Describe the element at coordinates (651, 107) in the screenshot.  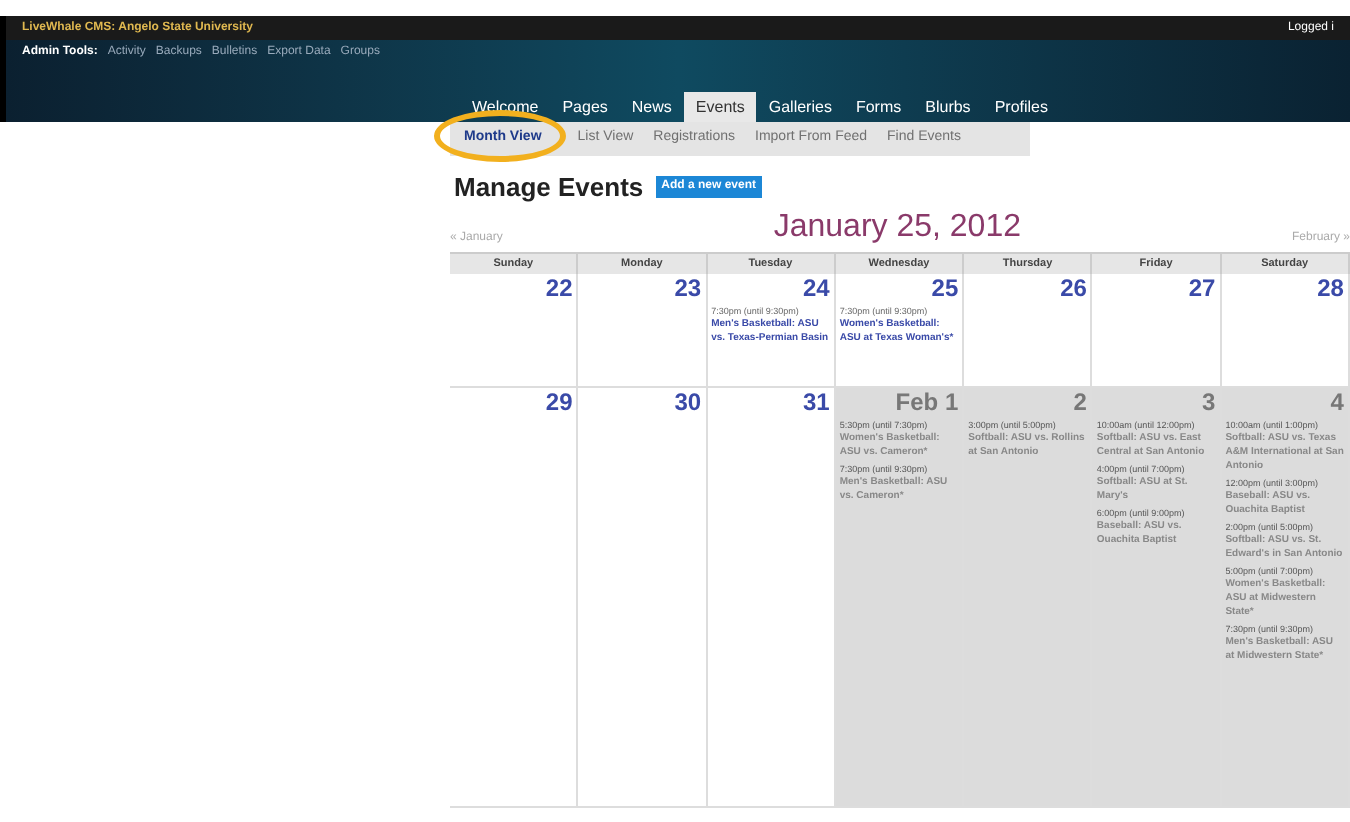
I see `nav-tab: News` at that location.